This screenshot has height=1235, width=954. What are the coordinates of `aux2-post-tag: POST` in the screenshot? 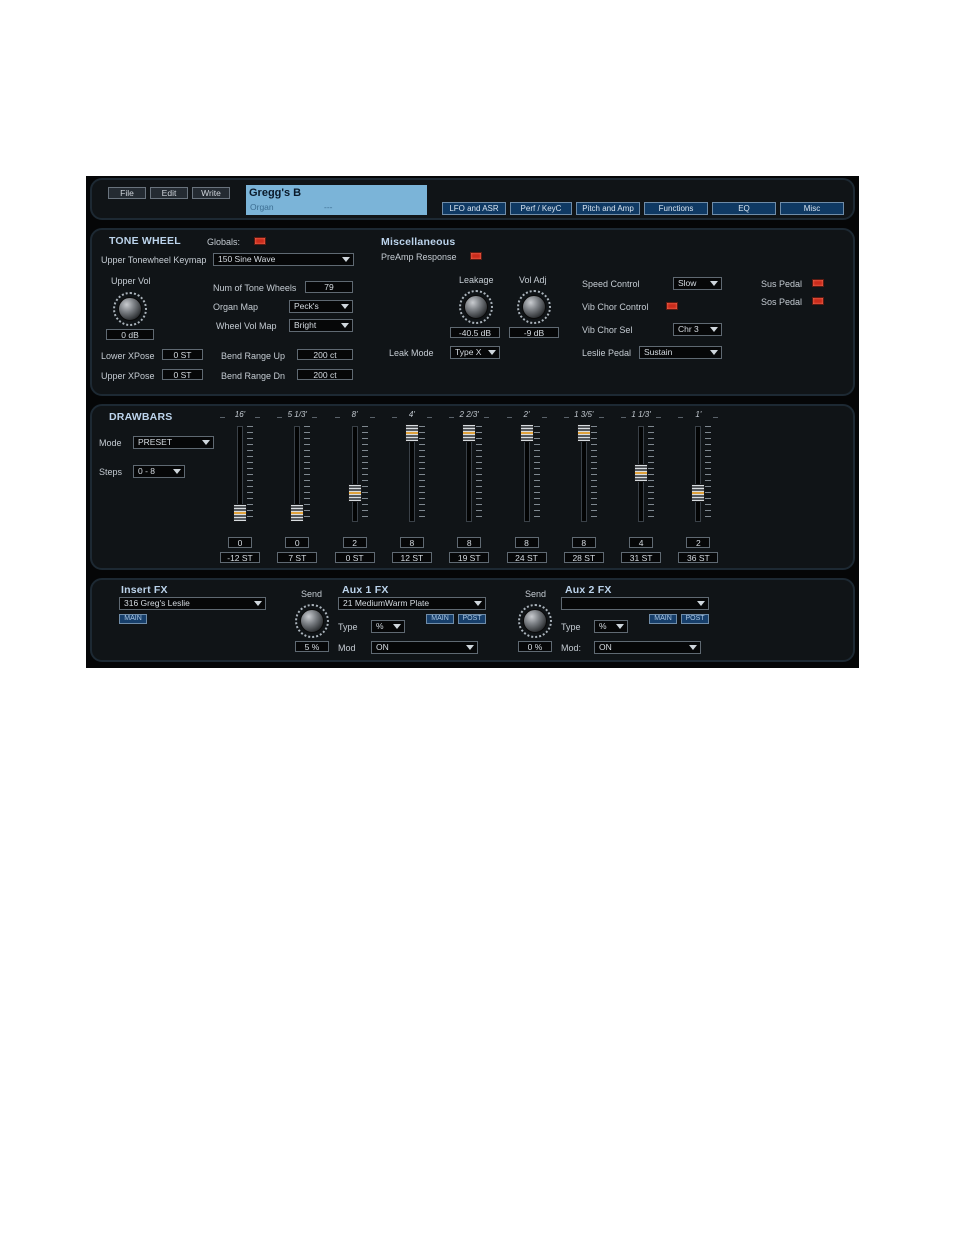 It's located at (695, 619).